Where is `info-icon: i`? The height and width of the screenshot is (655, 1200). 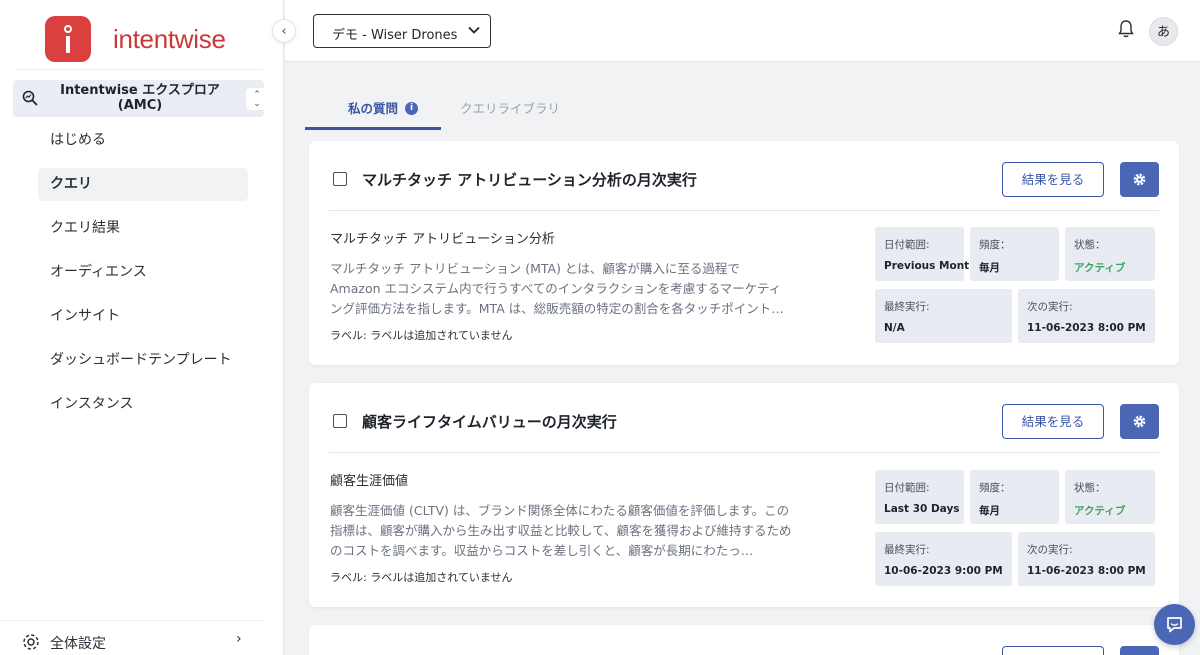
info-icon: i is located at coordinates (411, 108).